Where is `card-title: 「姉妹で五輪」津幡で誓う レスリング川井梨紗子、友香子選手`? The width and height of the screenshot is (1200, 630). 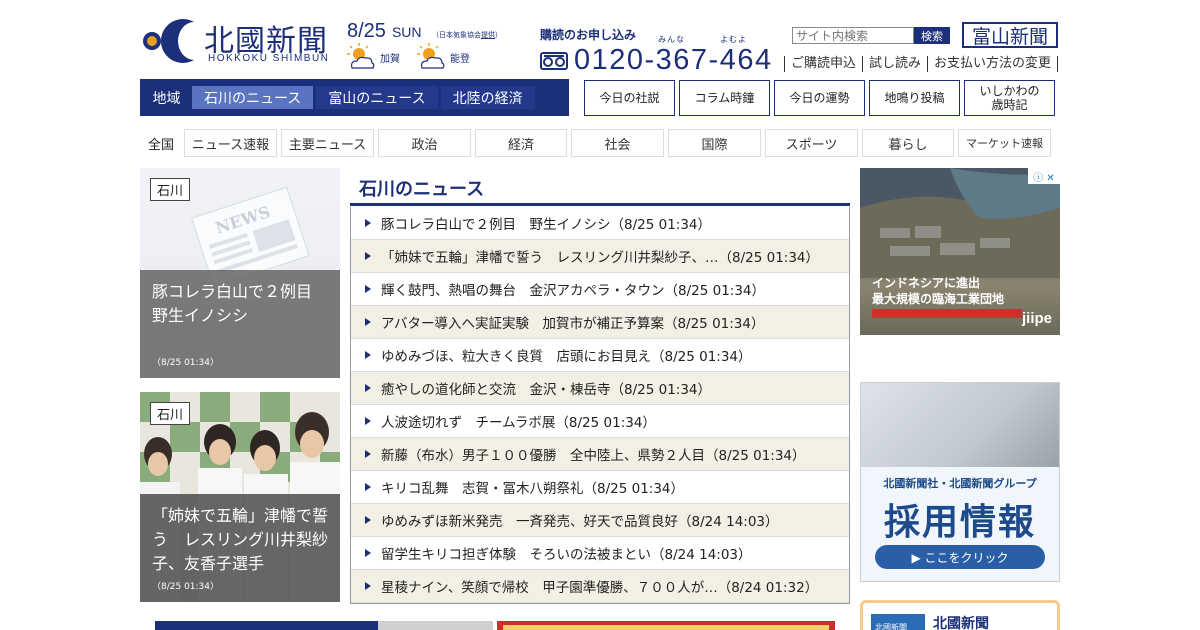
card-title: 「姉妹で五輪」津幡で誓う レスリング川井梨紗子、友香子選手 is located at coordinates (240, 539).